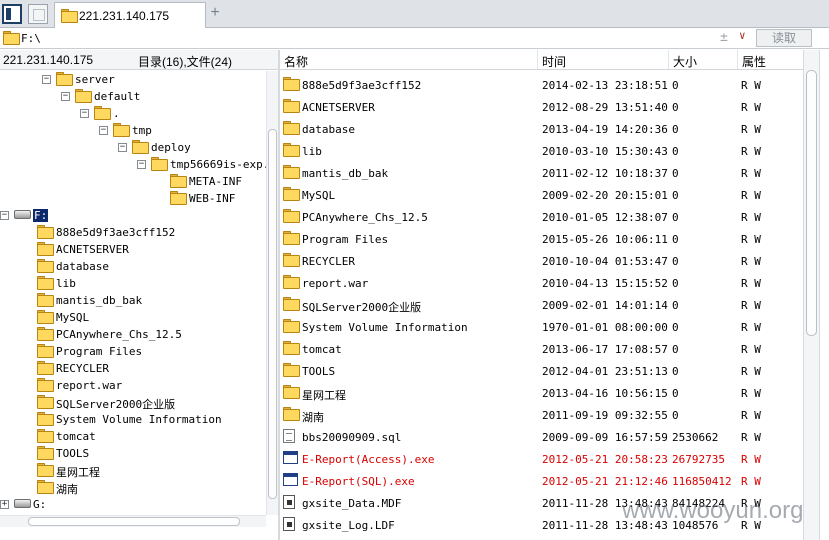 The width and height of the screenshot is (829, 540). I want to click on column-attributes: 属性, so click(770, 59).